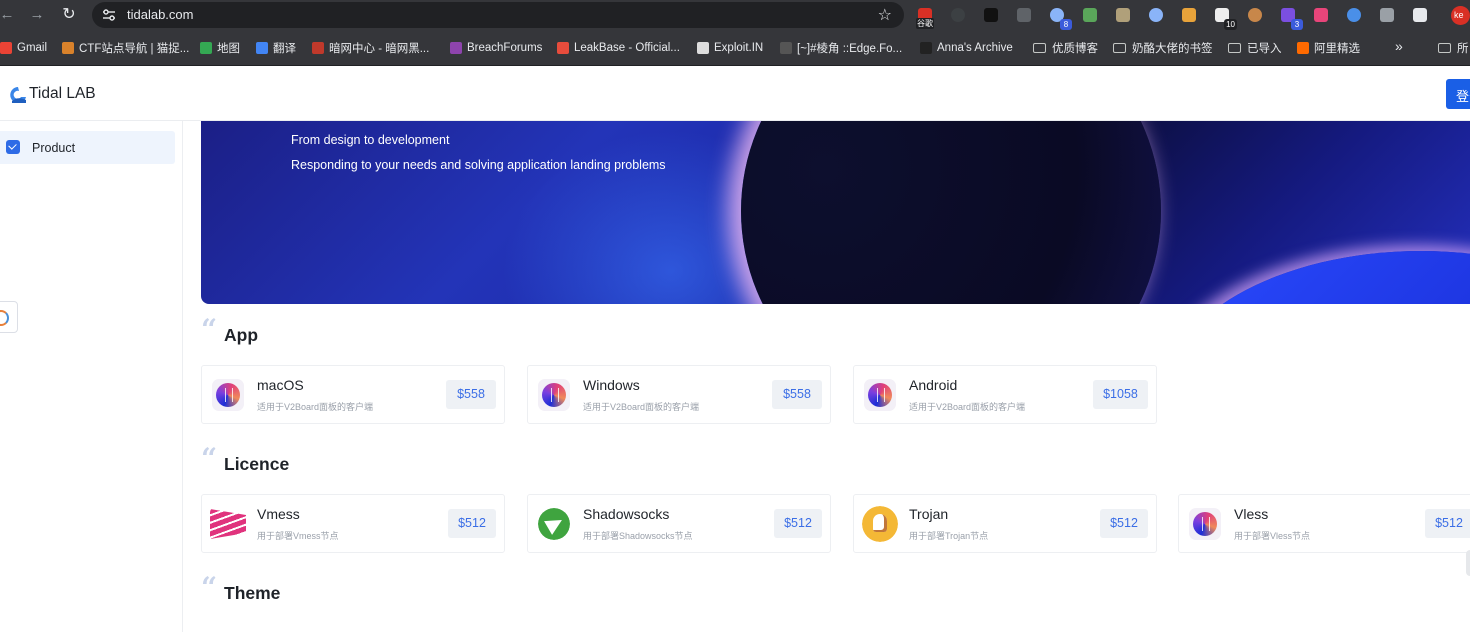  I want to click on floating-widget-icon, so click(9, 317).